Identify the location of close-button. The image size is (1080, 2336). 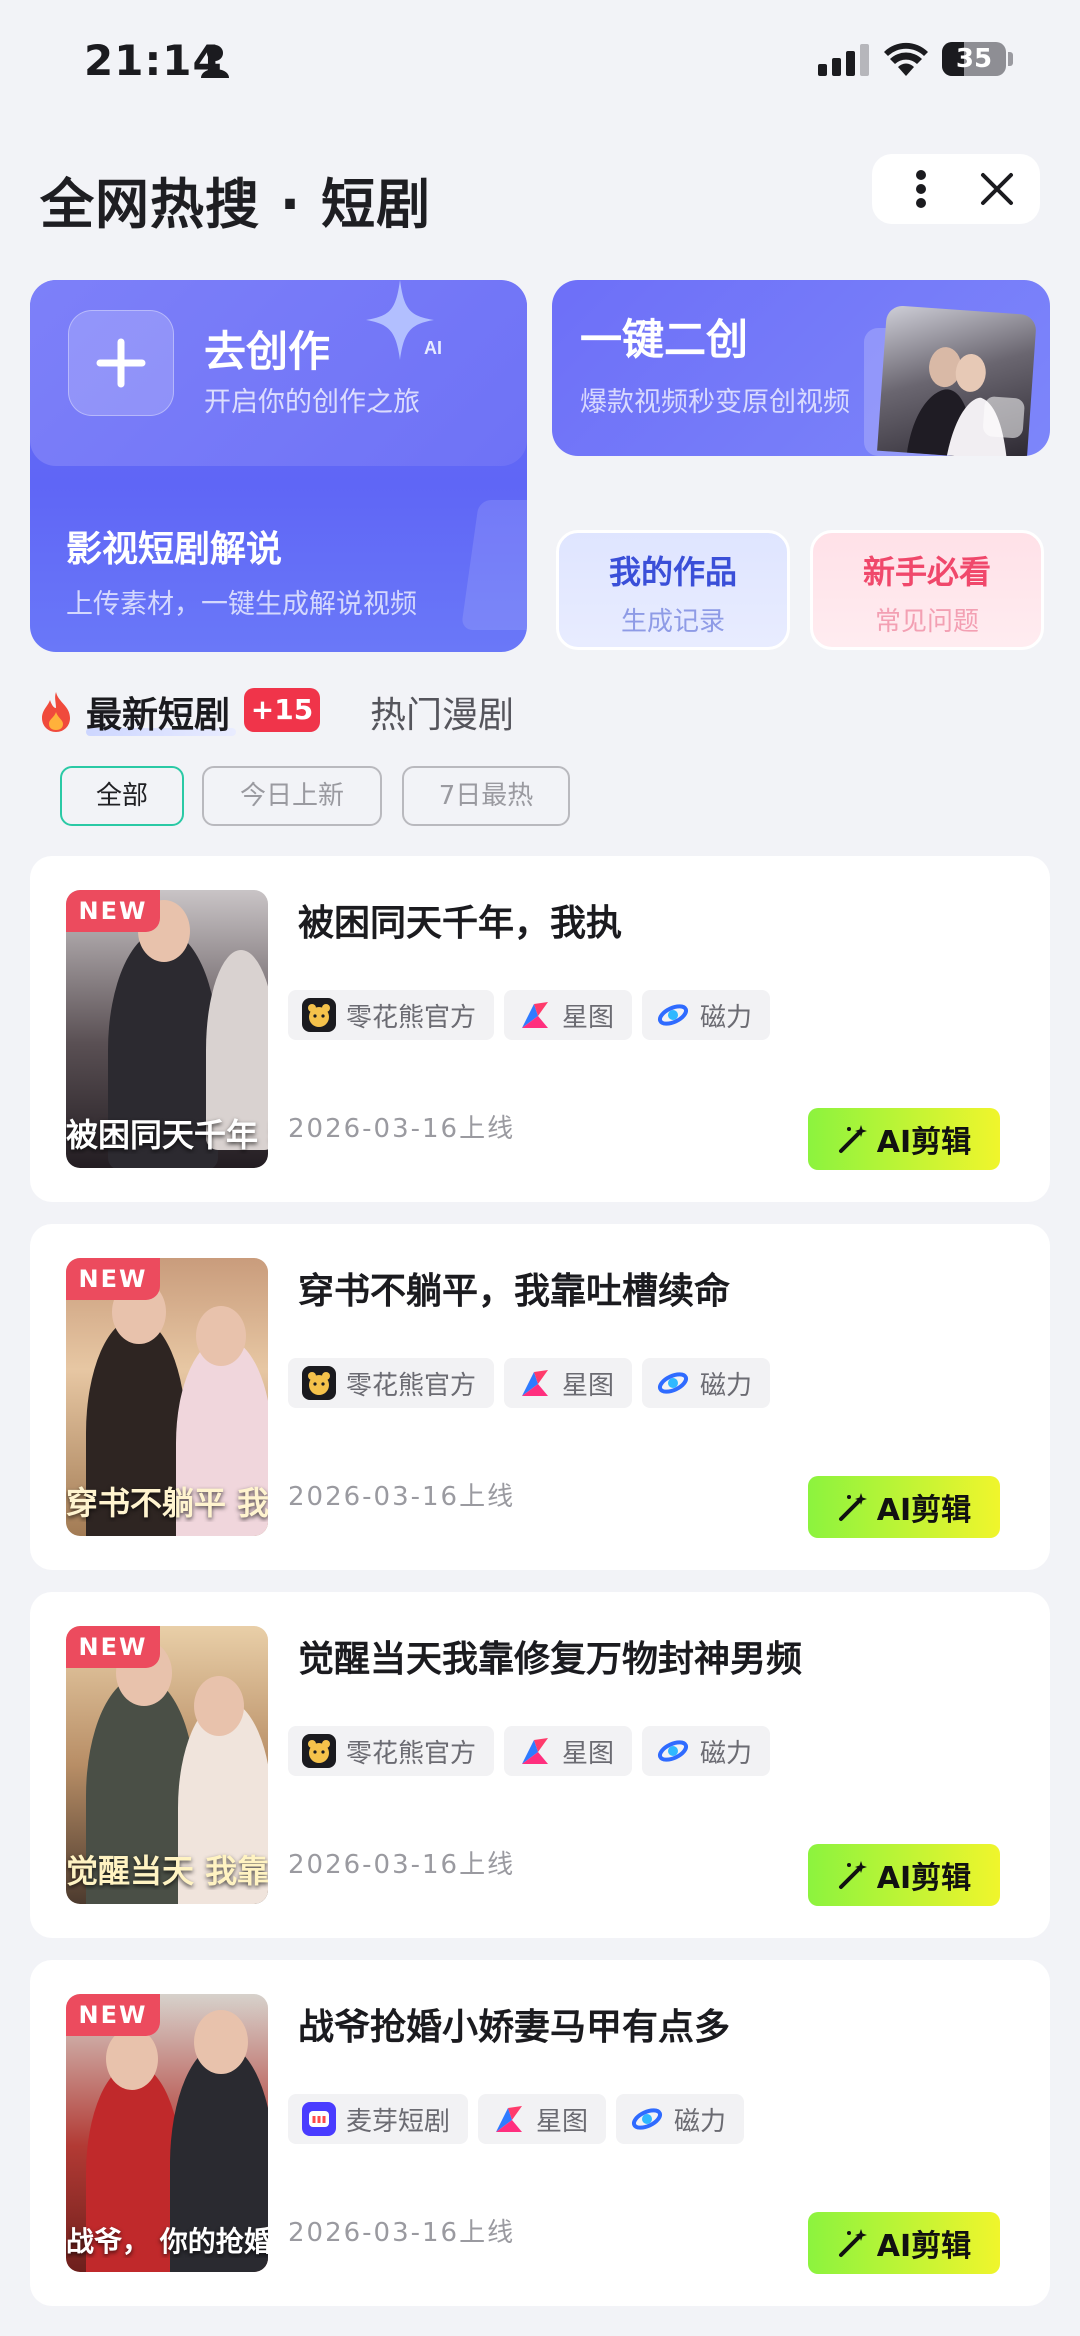
(997, 189).